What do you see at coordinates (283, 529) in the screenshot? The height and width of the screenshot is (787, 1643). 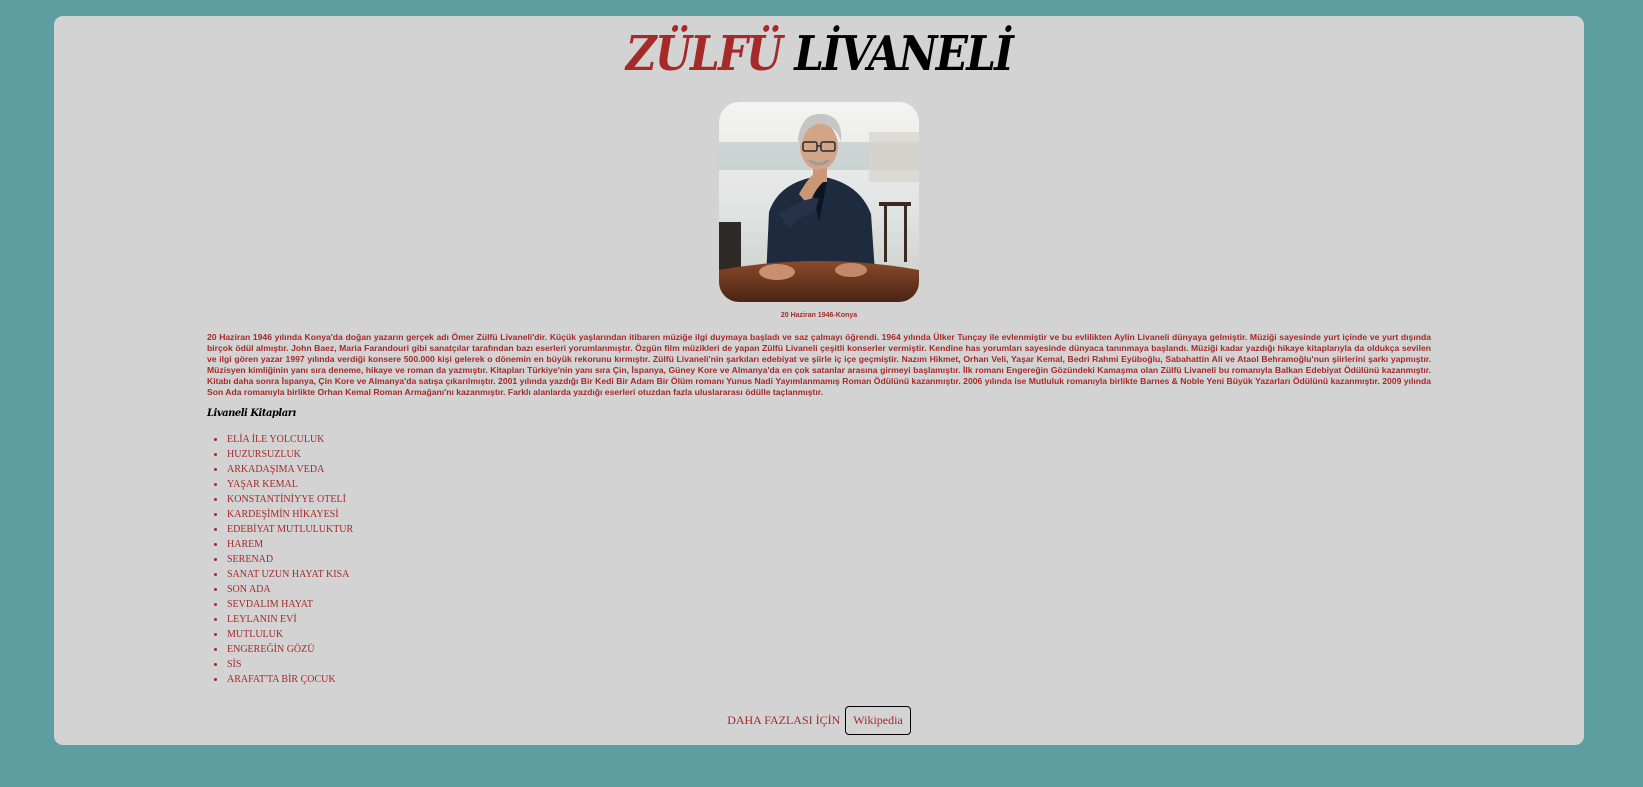 I see `book-list-item: EDEBİYAT MUTLULUKTUR` at bounding box center [283, 529].